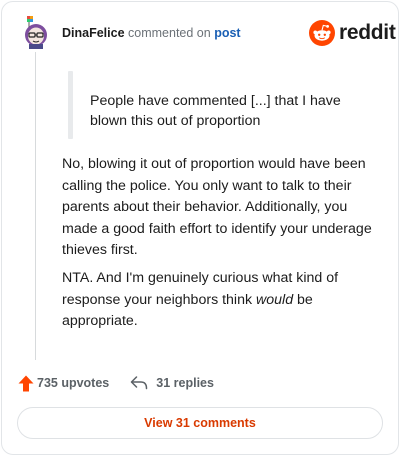 Image resolution: width=400 pixels, height=456 pixels. I want to click on avatar, so click(36, 32).